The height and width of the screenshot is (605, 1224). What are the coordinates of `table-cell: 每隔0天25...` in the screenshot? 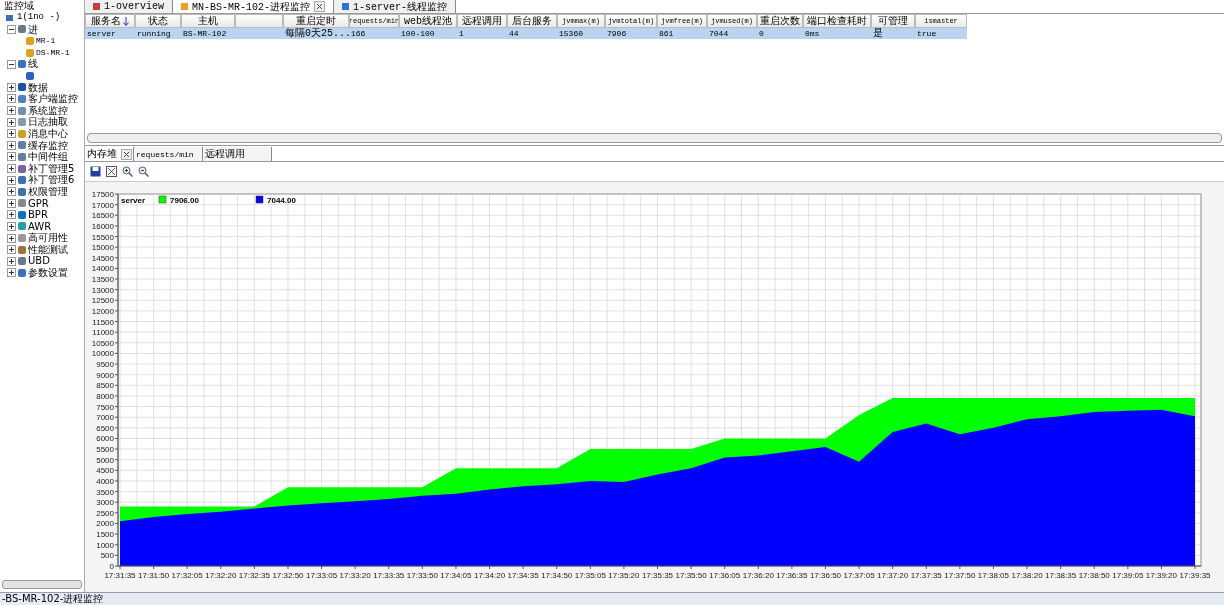 It's located at (318, 33).